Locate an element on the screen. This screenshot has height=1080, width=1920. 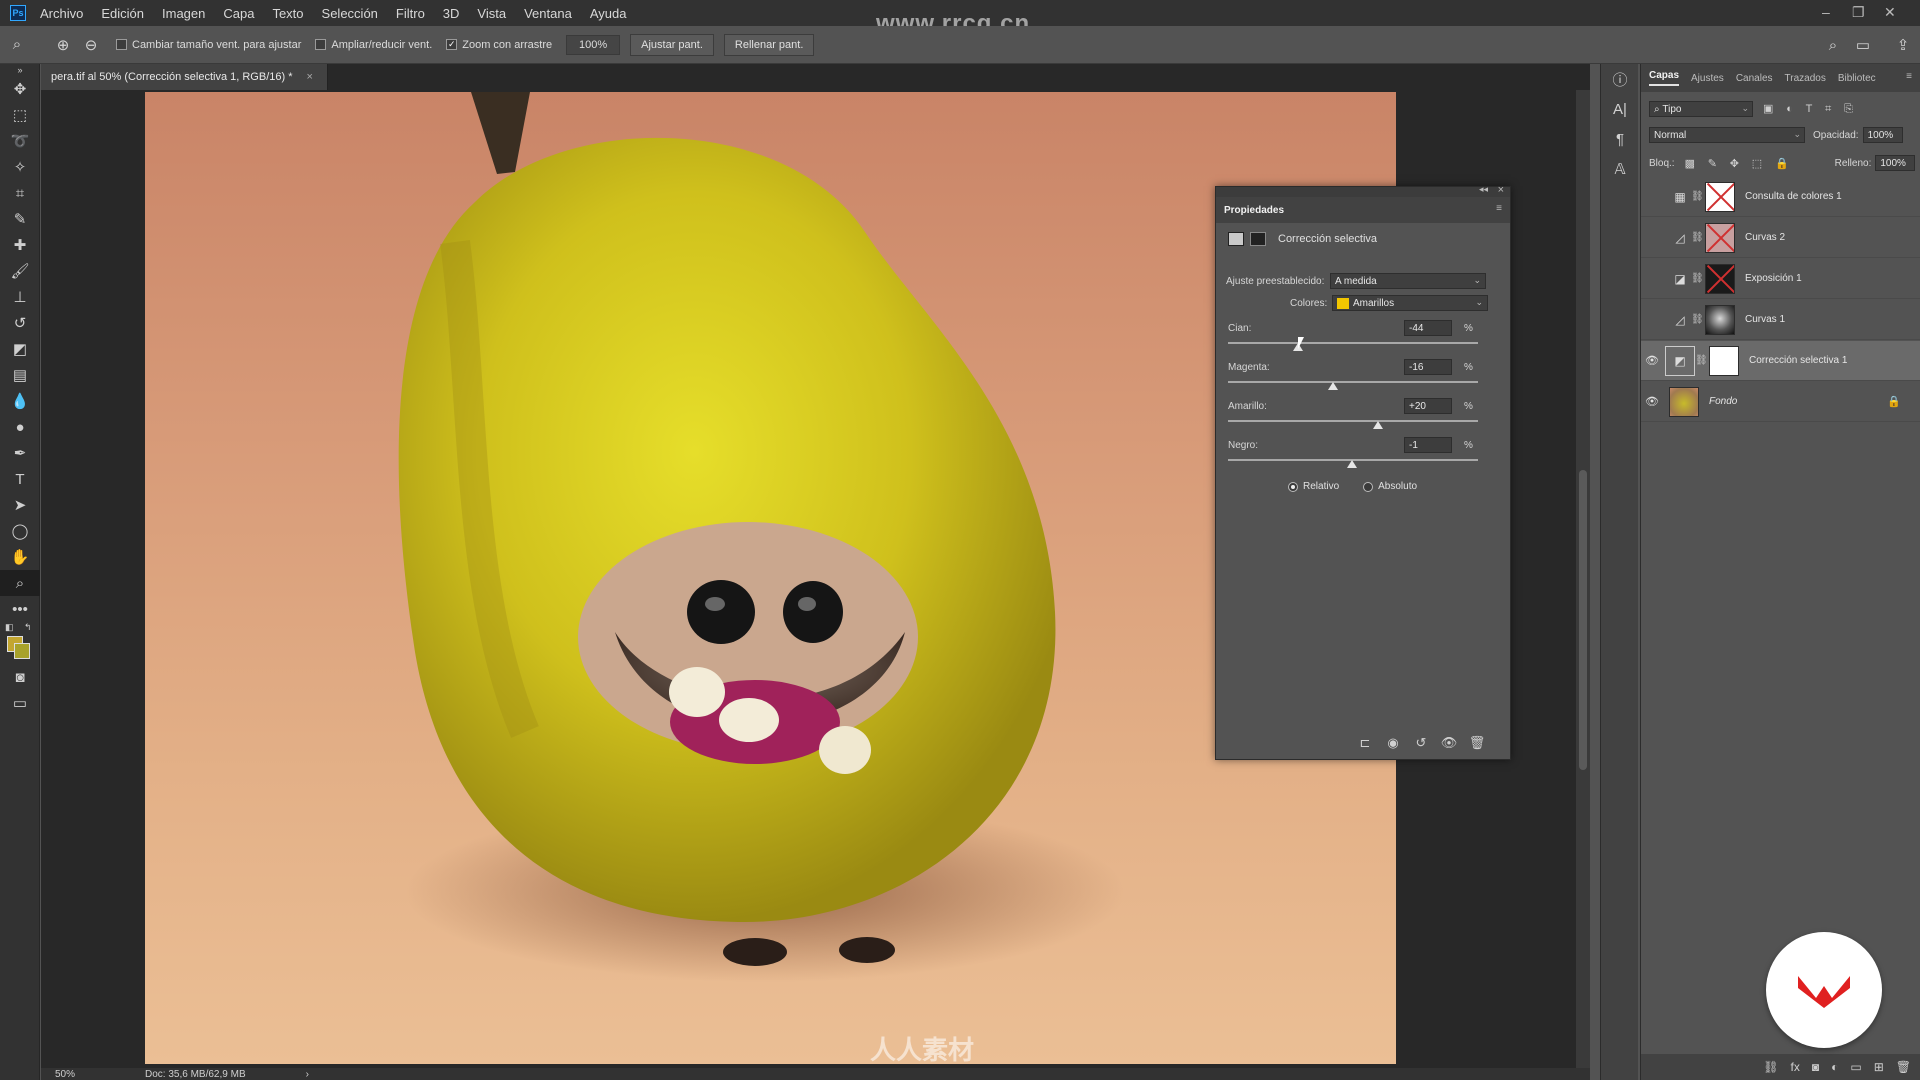
menu-capa: Capa is located at coordinates (238, 13).